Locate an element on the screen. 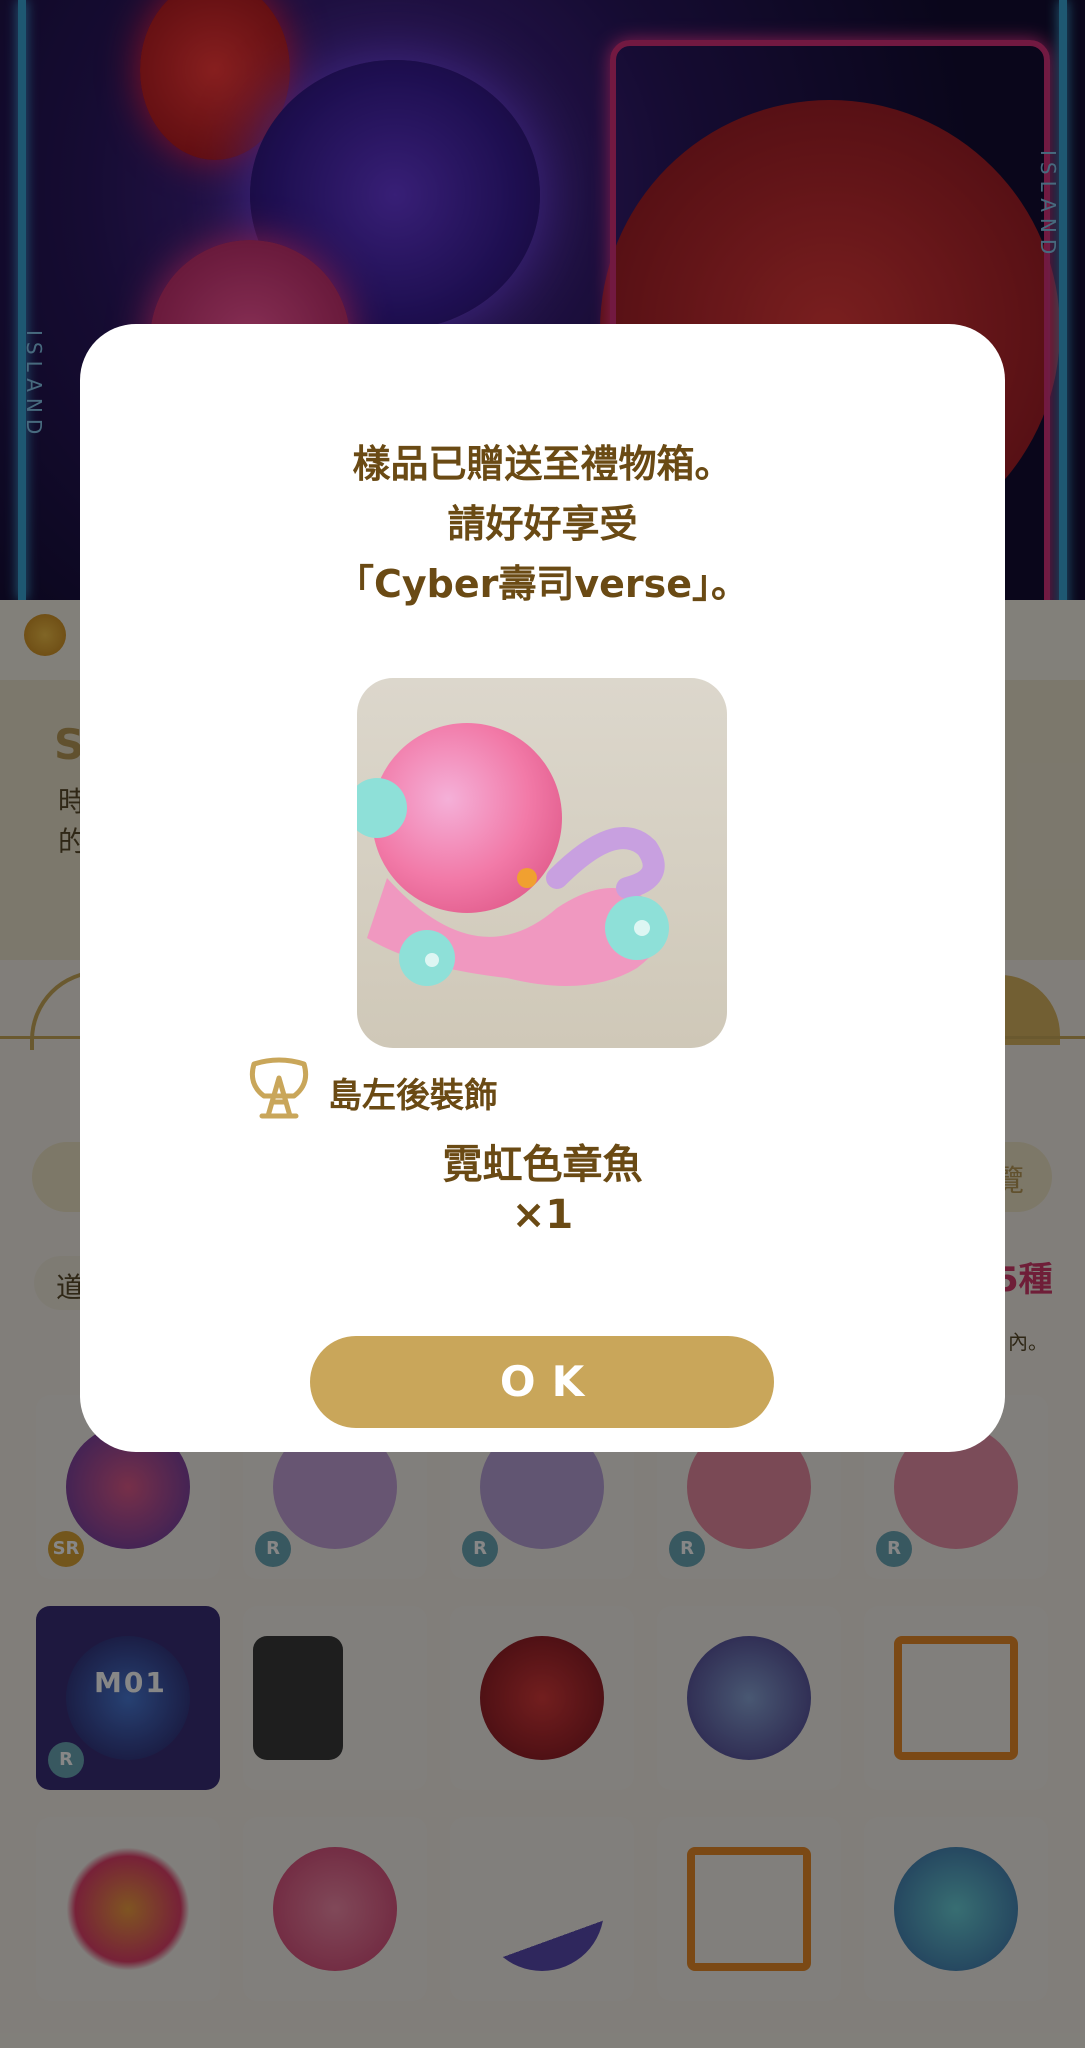 This screenshot has width=1085, height=2048. dialog-message: 樣品已贈送至禮物箱。 請好好享受 「Cyber壽司verse」。 is located at coordinates (542, 524).